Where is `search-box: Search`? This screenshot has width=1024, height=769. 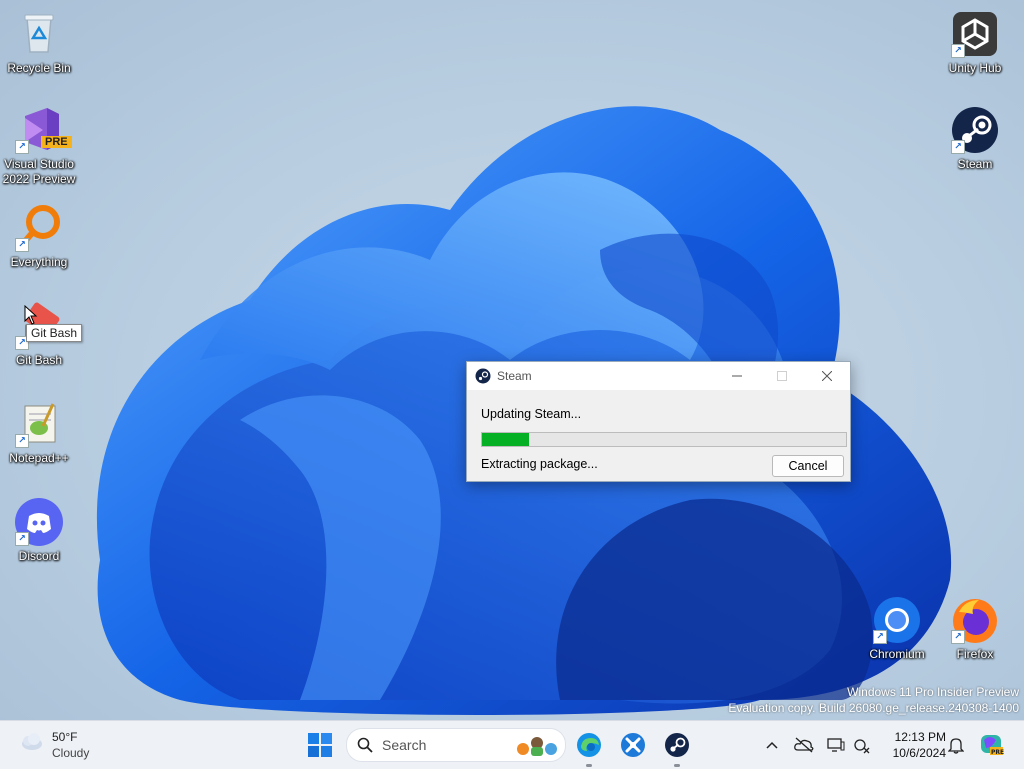 search-box: Search is located at coordinates (456, 745).